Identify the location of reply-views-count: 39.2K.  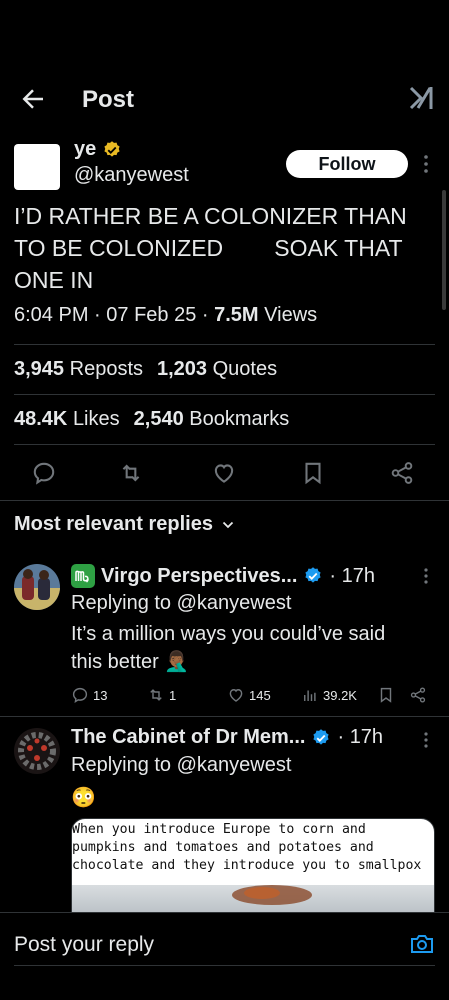
(340, 695).